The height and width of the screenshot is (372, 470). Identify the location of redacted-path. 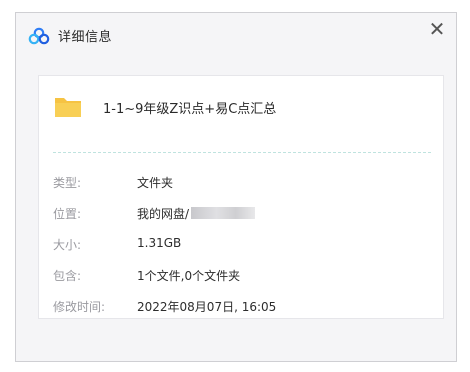
(223, 213).